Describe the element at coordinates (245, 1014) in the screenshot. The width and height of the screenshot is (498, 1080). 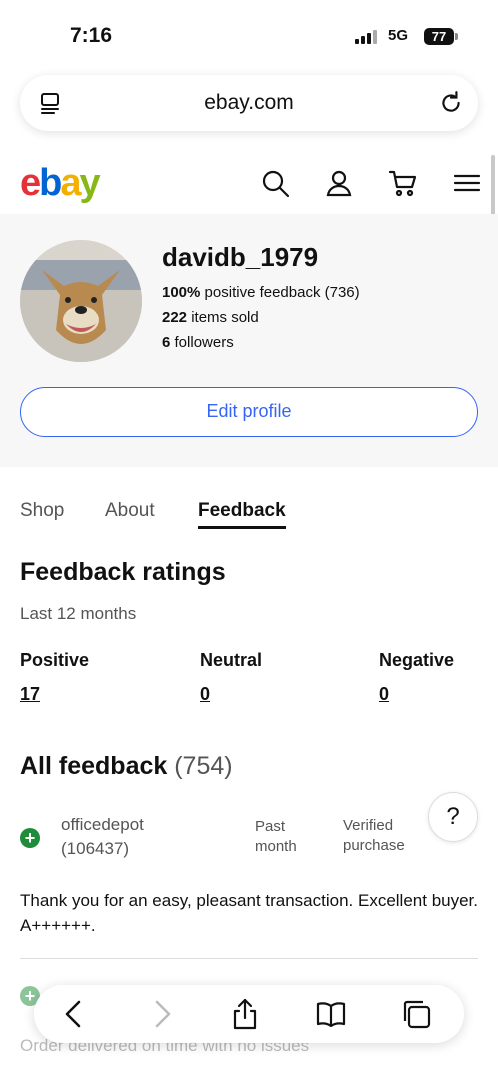
I see `share-icon` at that location.